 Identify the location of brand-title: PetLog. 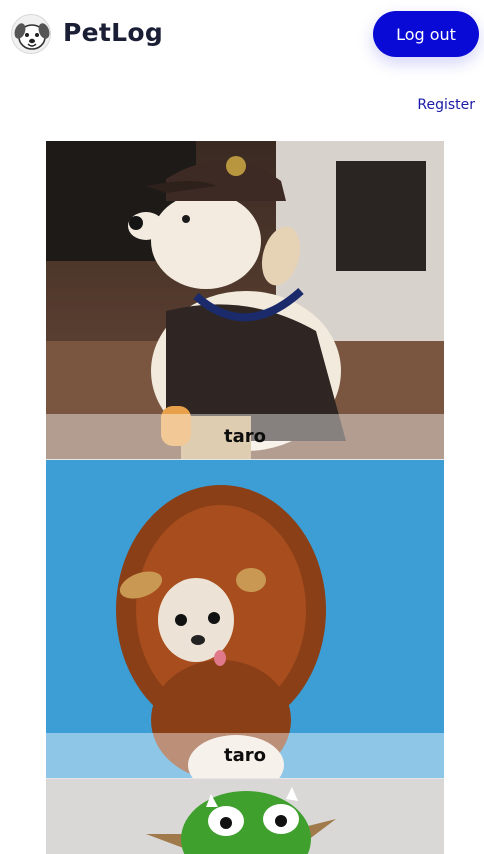
(113, 32).